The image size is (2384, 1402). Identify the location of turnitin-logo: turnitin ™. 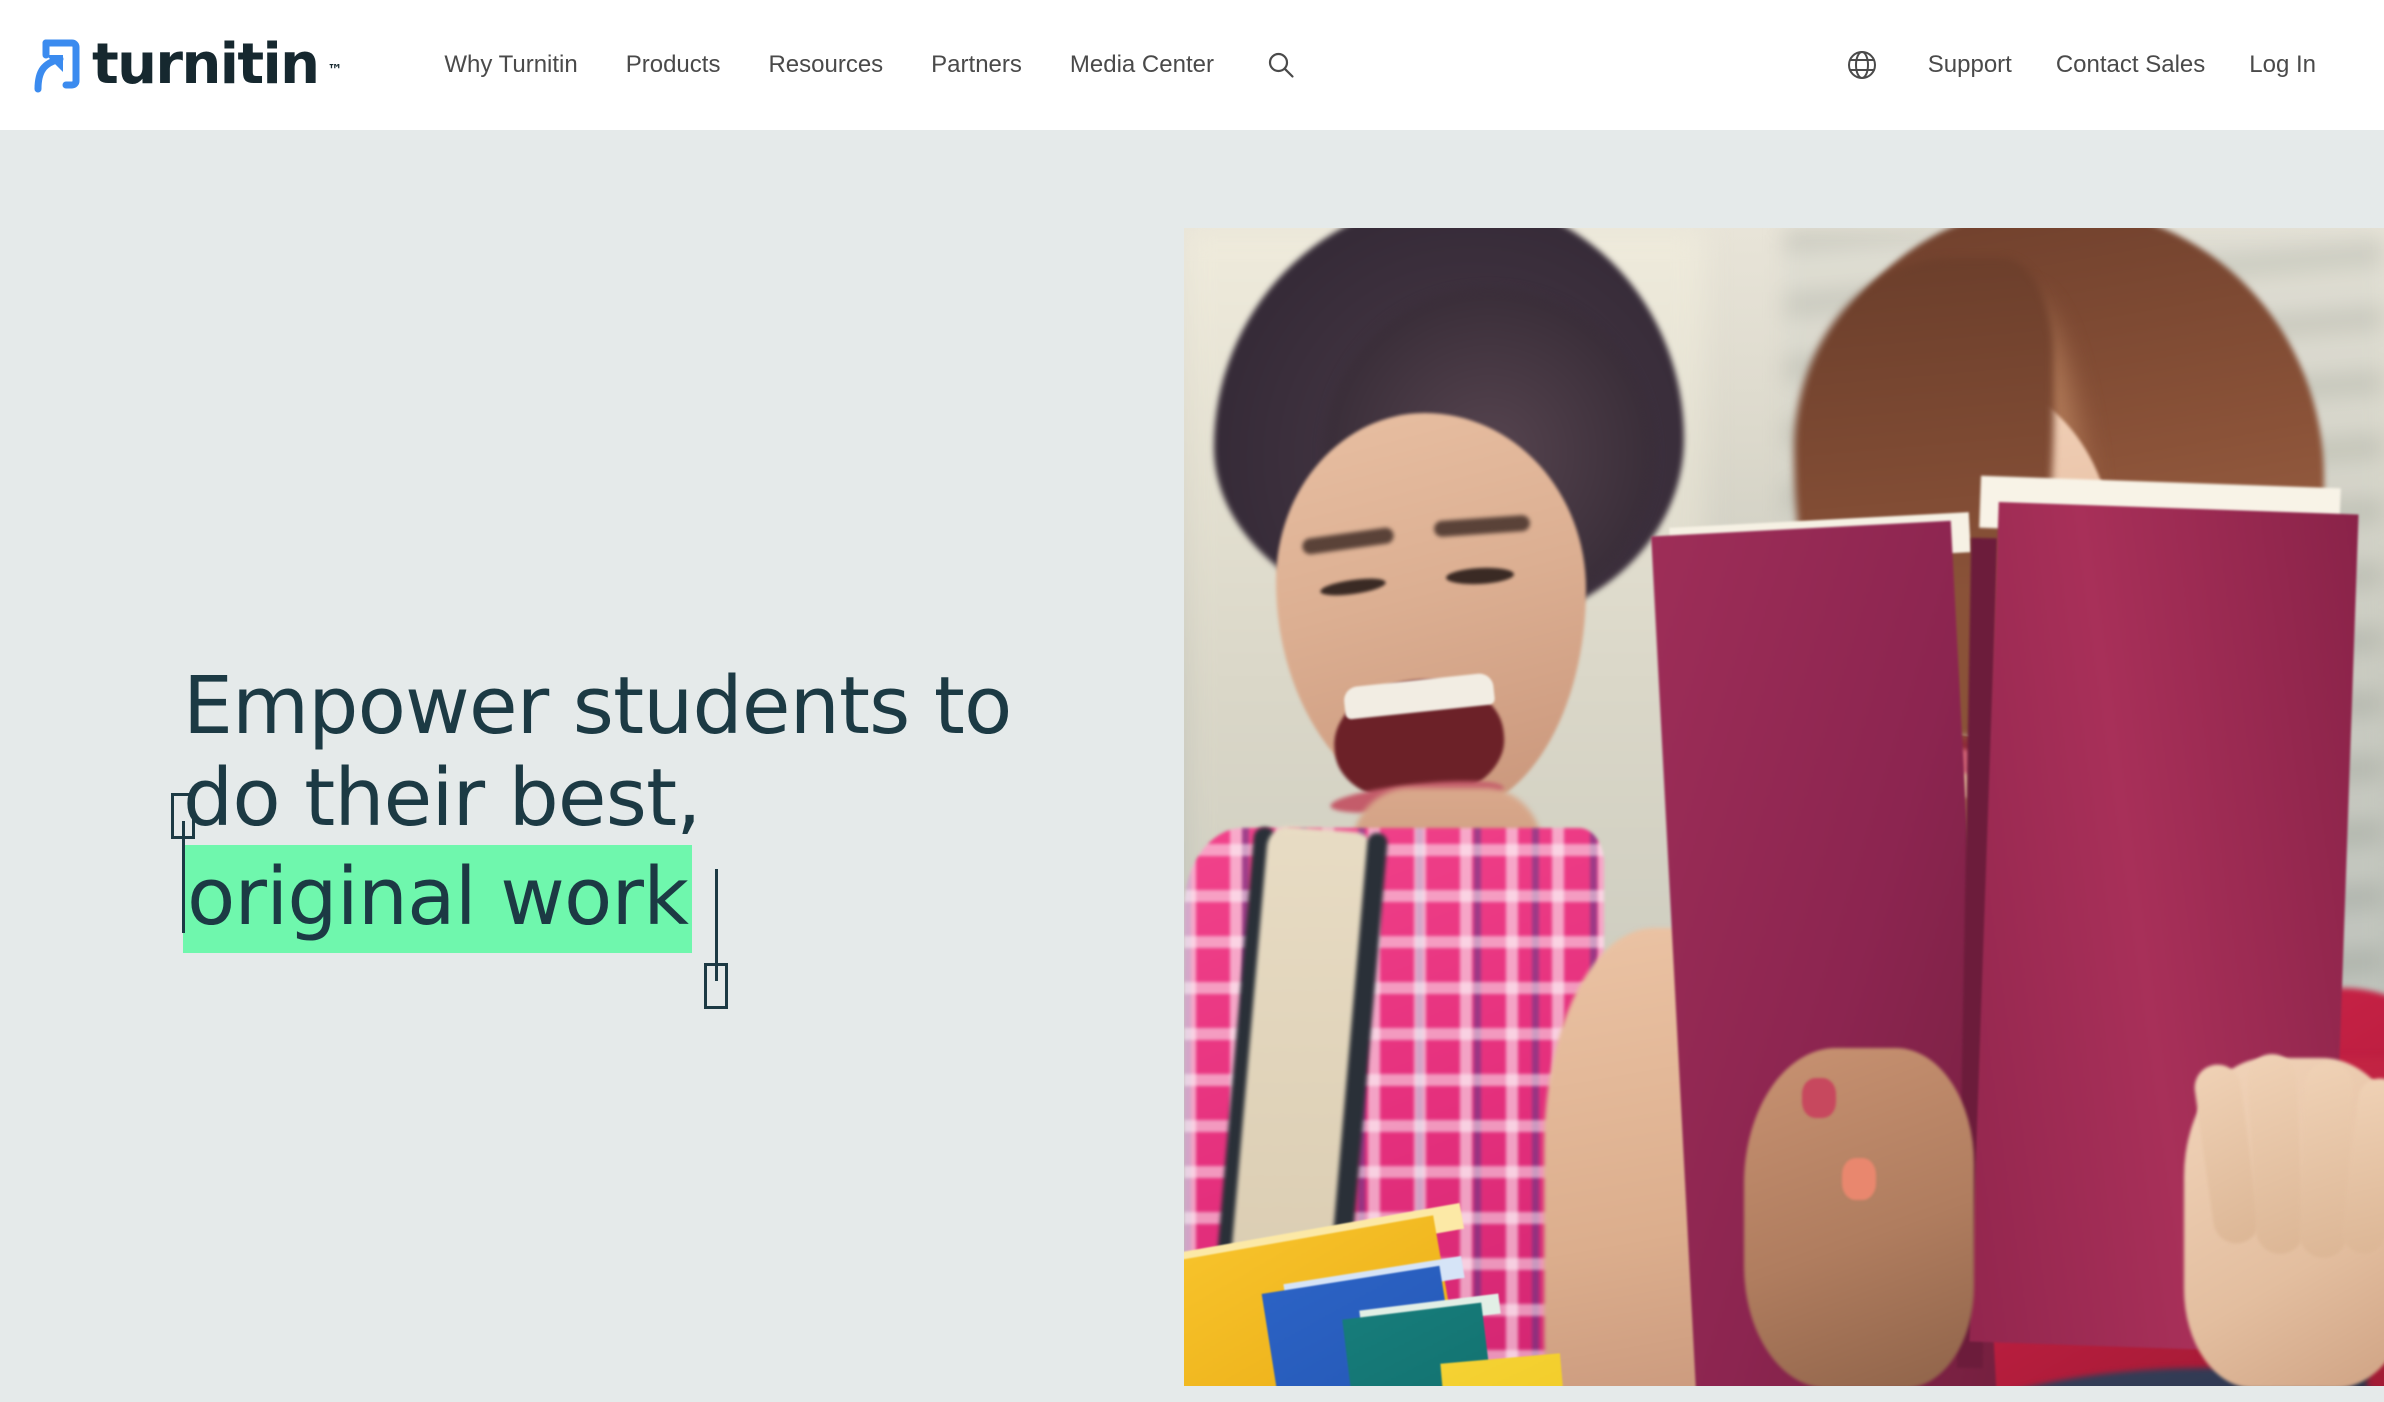
(186, 65).